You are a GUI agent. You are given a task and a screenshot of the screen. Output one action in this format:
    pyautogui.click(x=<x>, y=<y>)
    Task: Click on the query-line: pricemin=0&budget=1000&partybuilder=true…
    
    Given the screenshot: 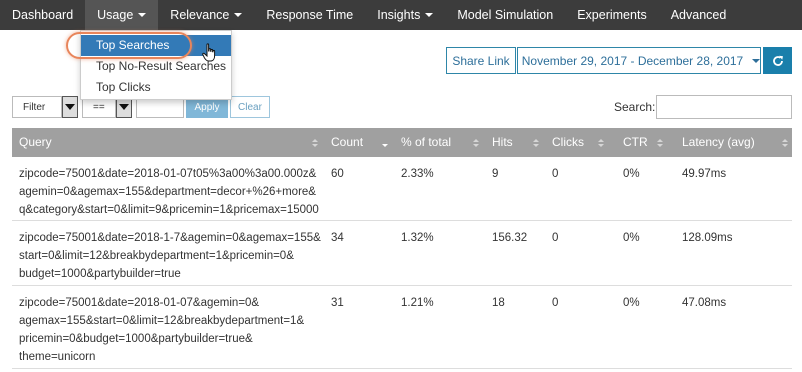 What is the action you would take?
    pyautogui.click(x=136, y=339)
    